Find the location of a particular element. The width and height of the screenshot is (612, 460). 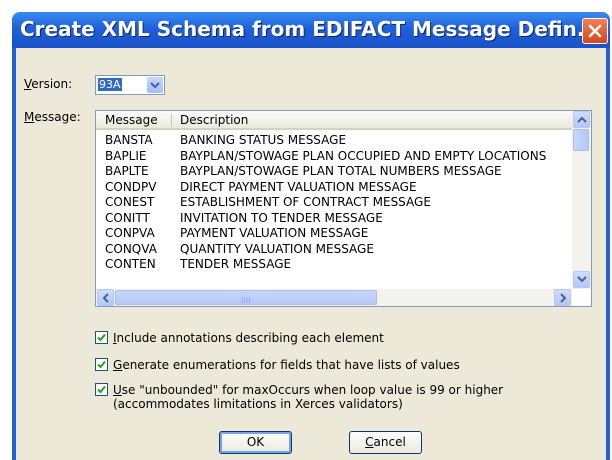

ok-button: OK is located at coordinates (255, 442).